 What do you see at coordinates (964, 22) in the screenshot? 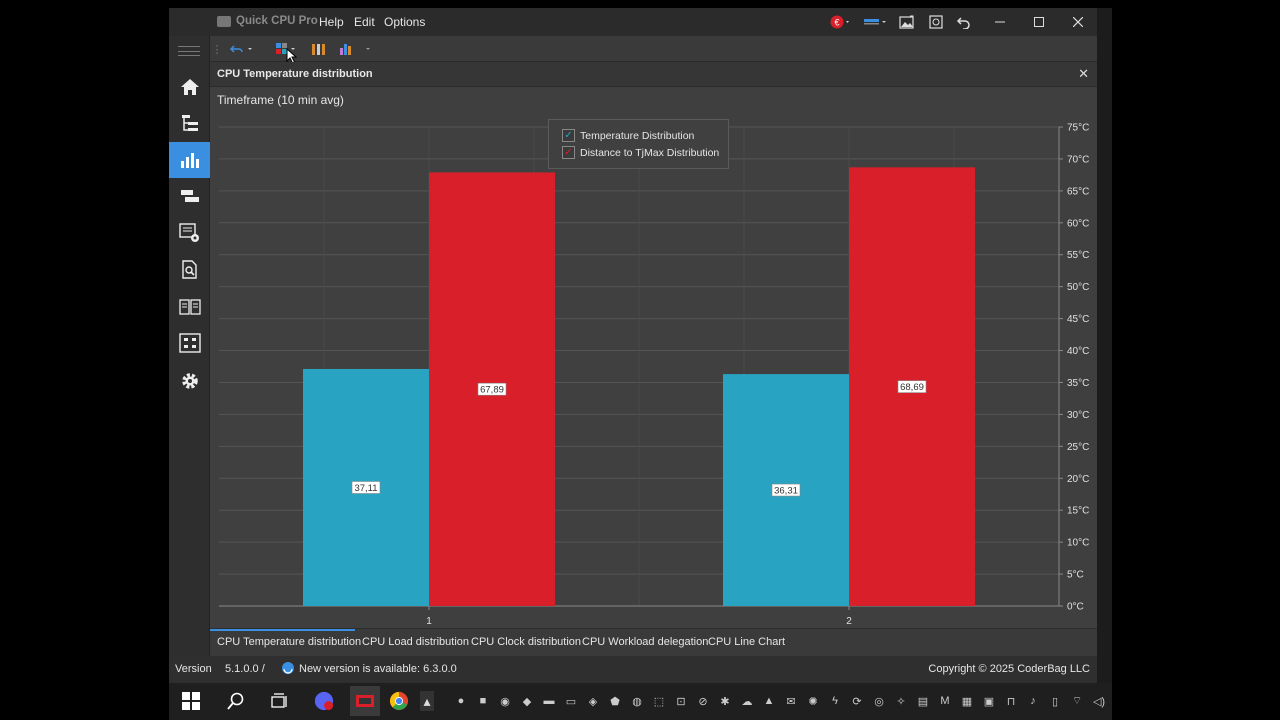
I see `undo-icon` at bounding box center [964, 22].